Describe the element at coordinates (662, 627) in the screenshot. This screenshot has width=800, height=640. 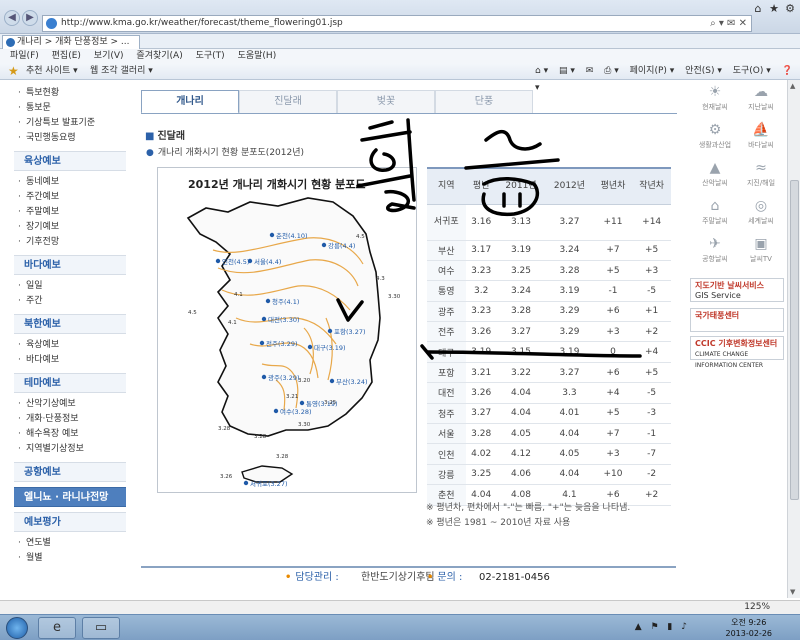
I see `system-tray: ▲ ⚑ ▮ ♪` at that location.